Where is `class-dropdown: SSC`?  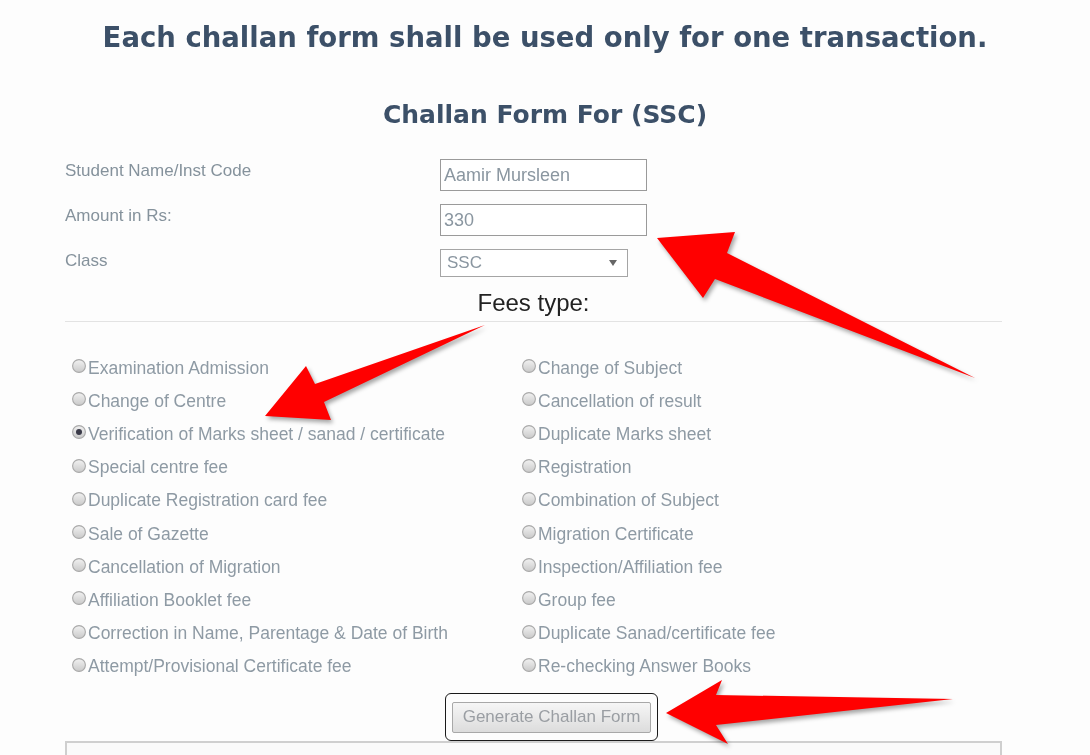 class-dropdown: SSC is located at coordinates (534, 263).